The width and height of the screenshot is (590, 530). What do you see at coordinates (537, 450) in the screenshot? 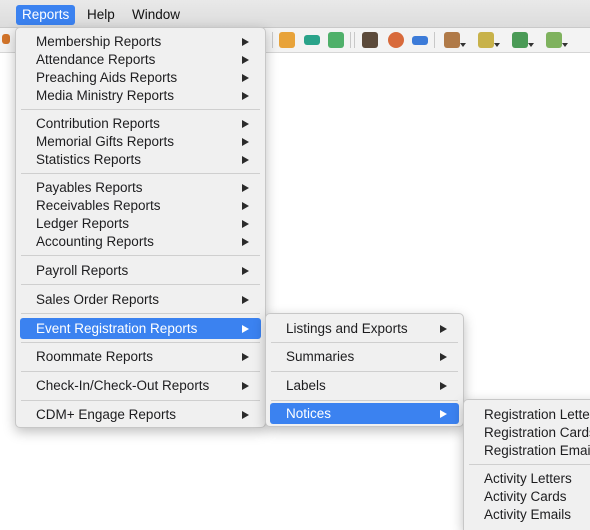
I see `menu-item-label: Registration Emails` at bounding box center [537, 450].